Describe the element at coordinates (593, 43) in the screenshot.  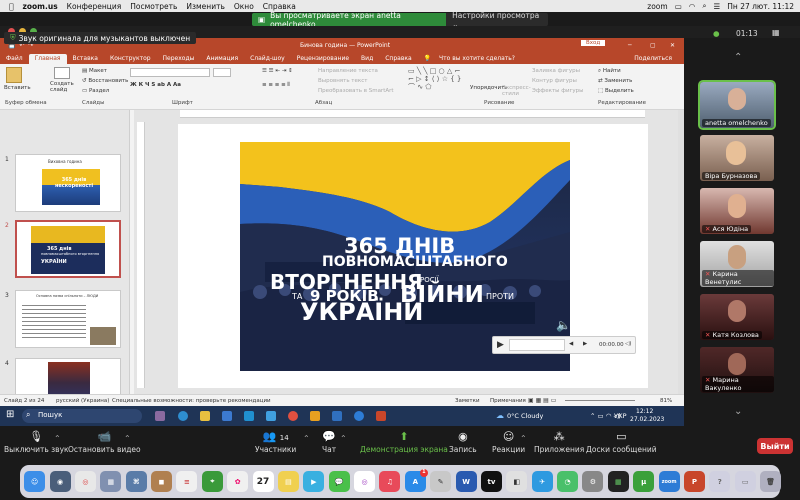
I see `sign-in-button: Вход` at that location.